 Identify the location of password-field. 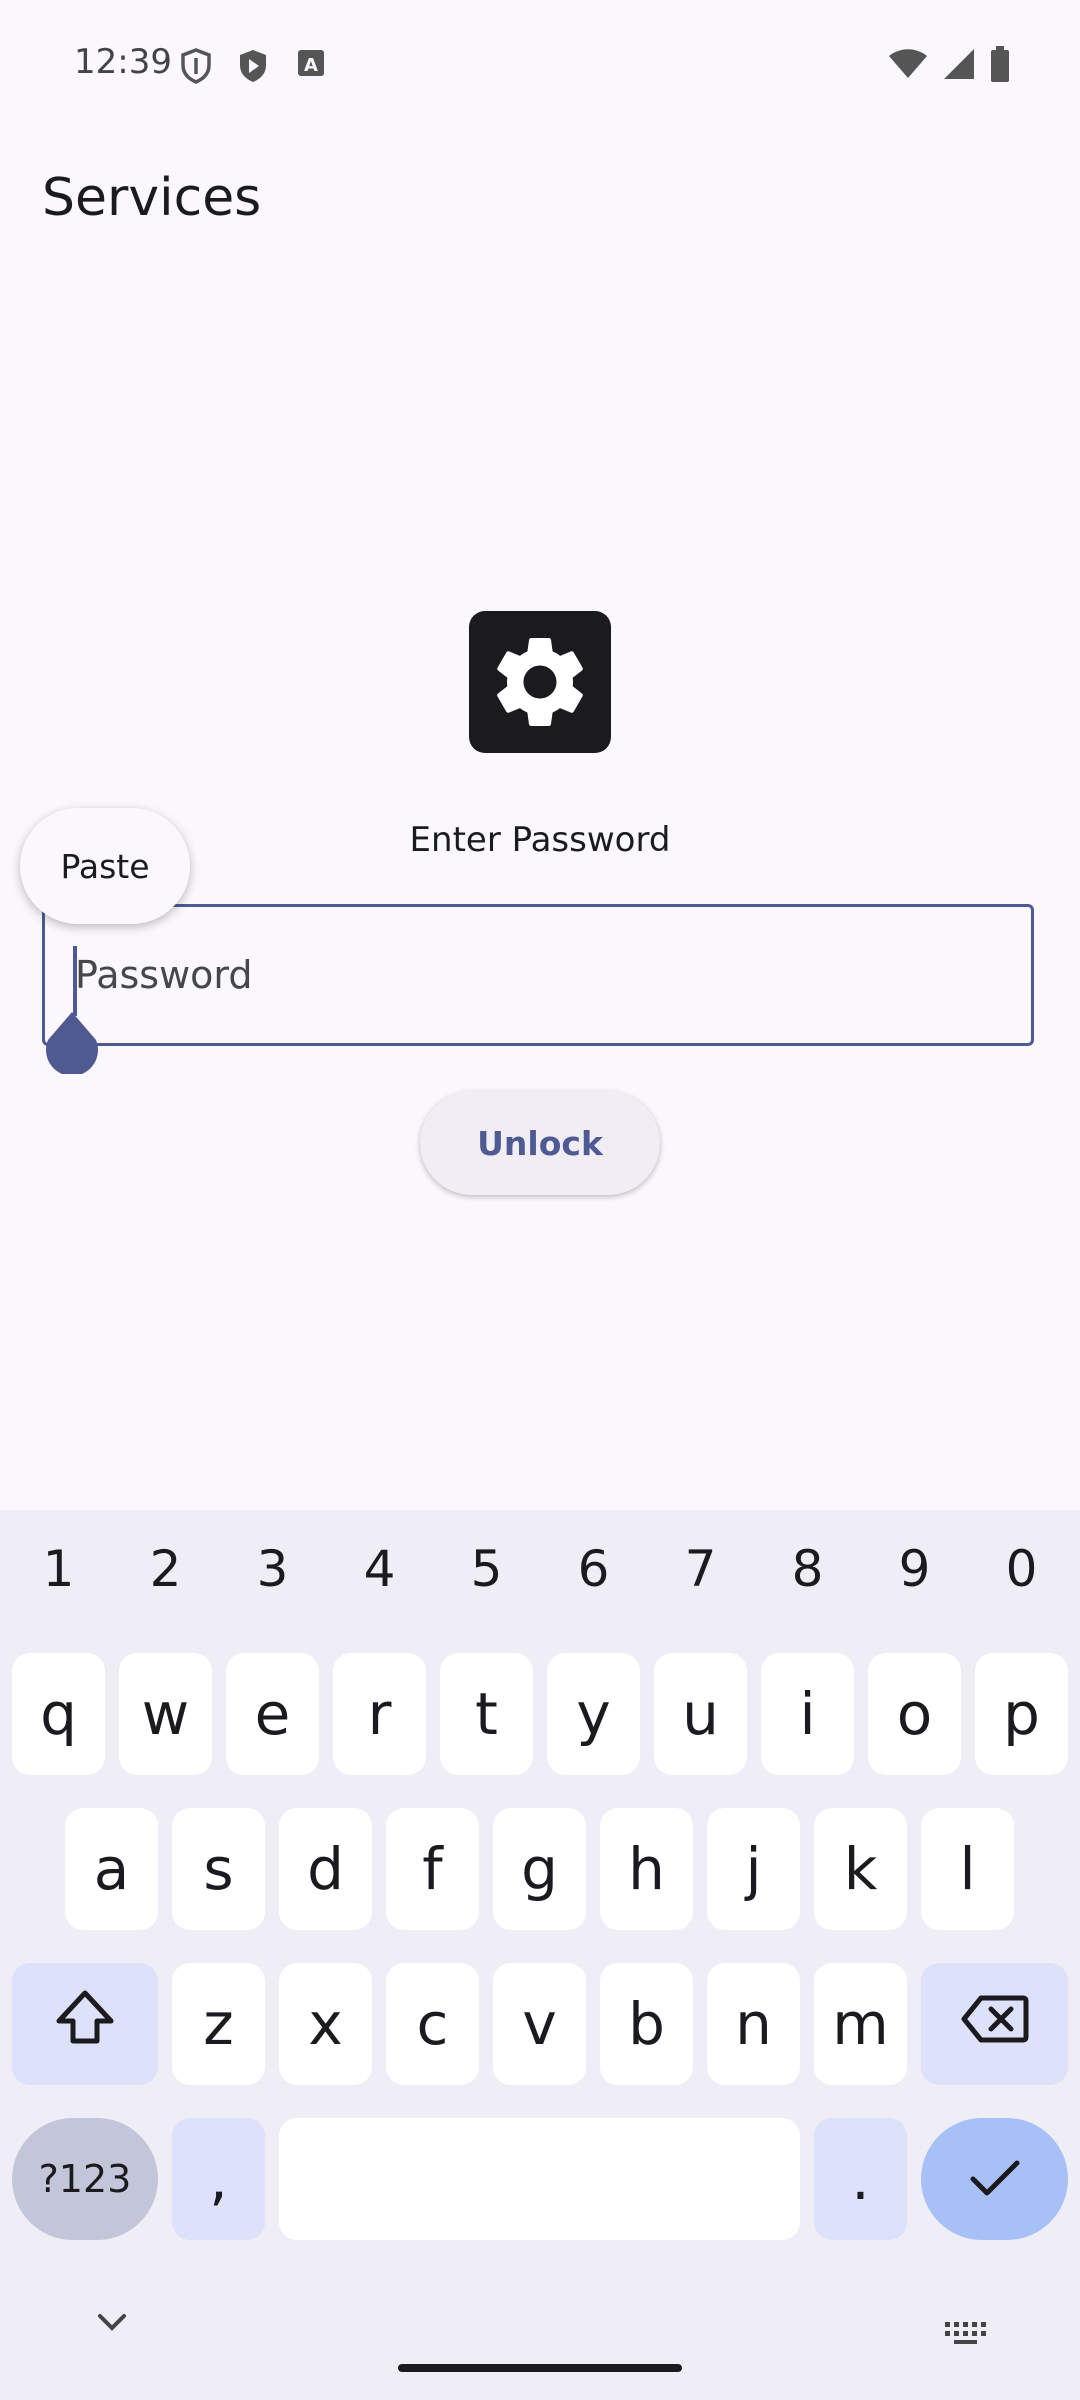
(538, 975).